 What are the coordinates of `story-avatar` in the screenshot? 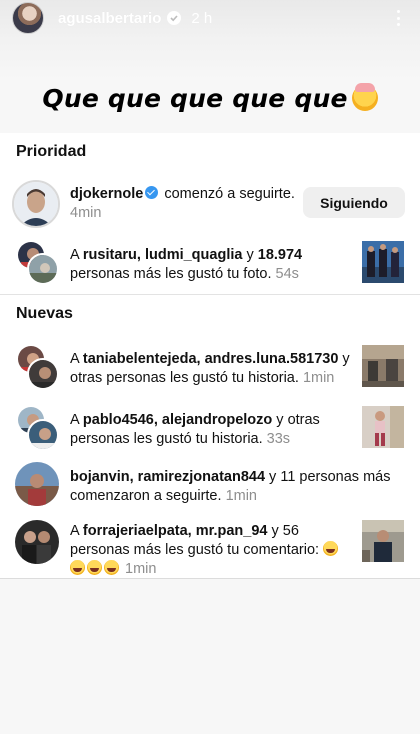 It's located at (28, 18).